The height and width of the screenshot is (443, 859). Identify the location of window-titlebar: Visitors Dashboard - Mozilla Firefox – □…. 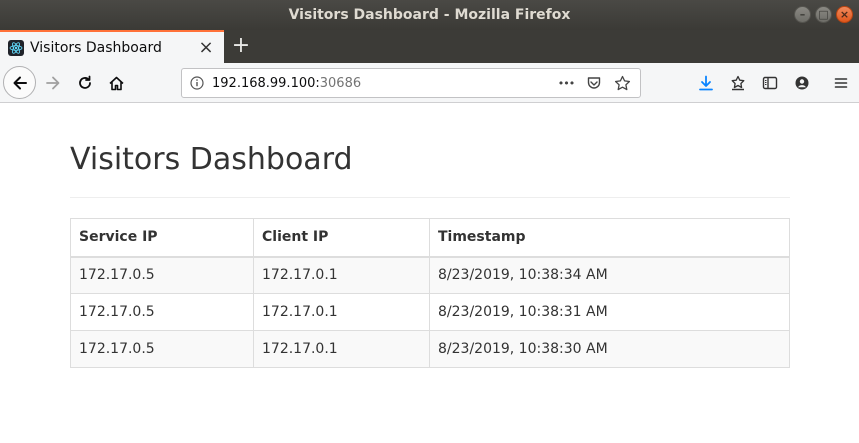
(429, 15).